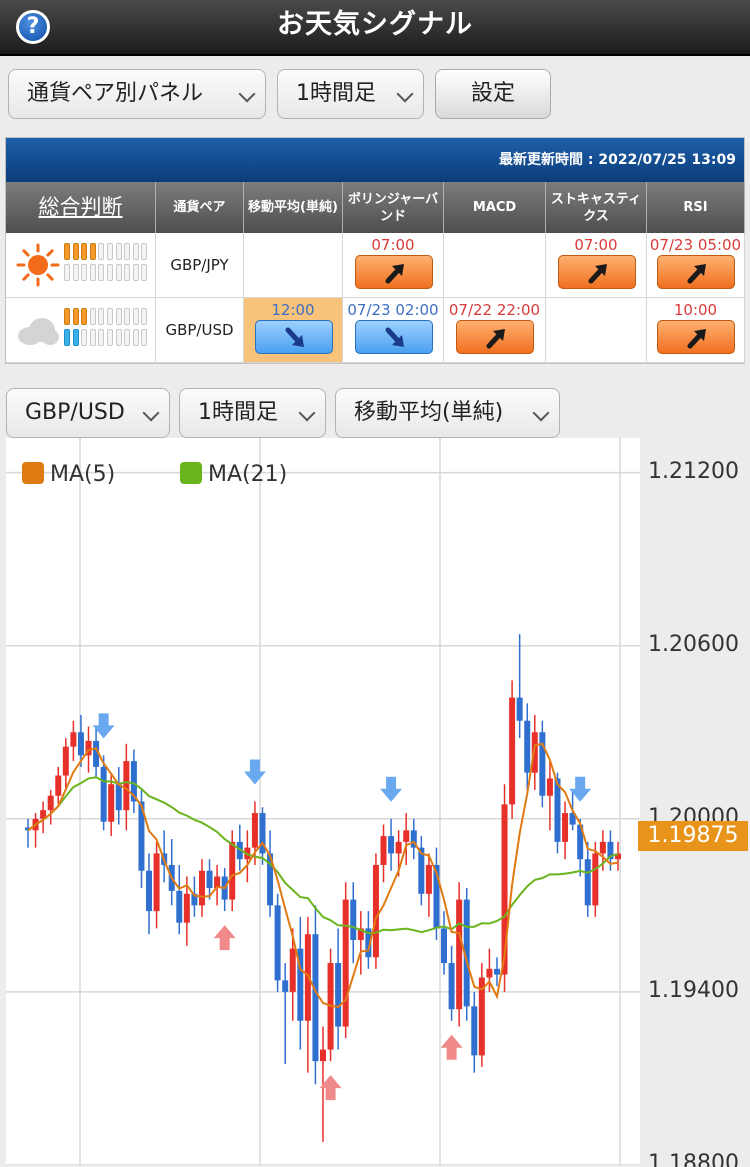 This screenshot has width=750, height=1167. I want to click on signal-cell: 07/22 22:00, so click(495, 330).